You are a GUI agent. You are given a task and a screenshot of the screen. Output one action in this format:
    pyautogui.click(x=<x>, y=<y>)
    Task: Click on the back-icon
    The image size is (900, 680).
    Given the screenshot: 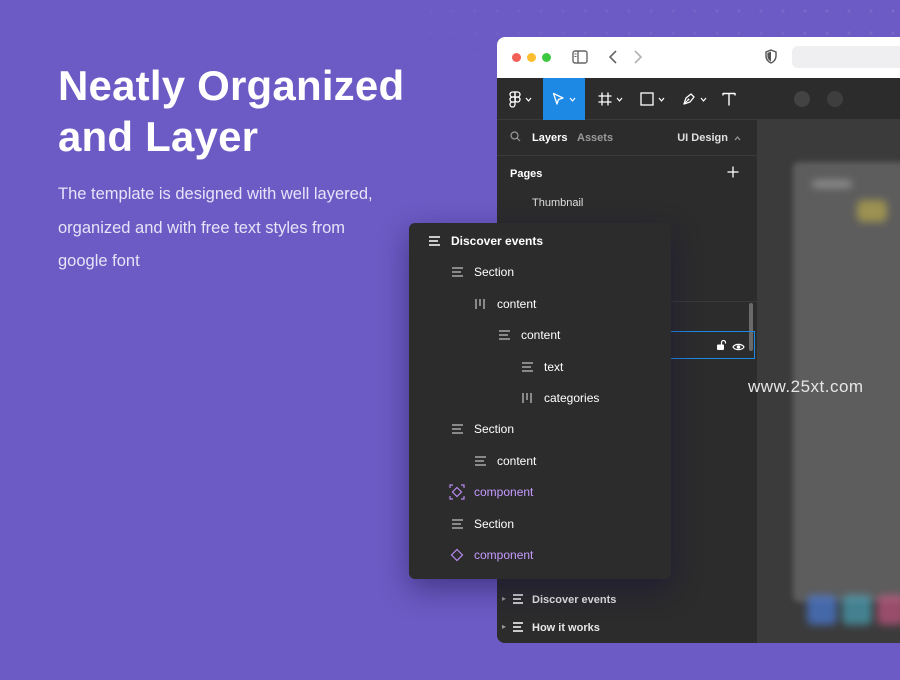 What is the action you would take?
    pyautogui.click(x=612, y=59)
    